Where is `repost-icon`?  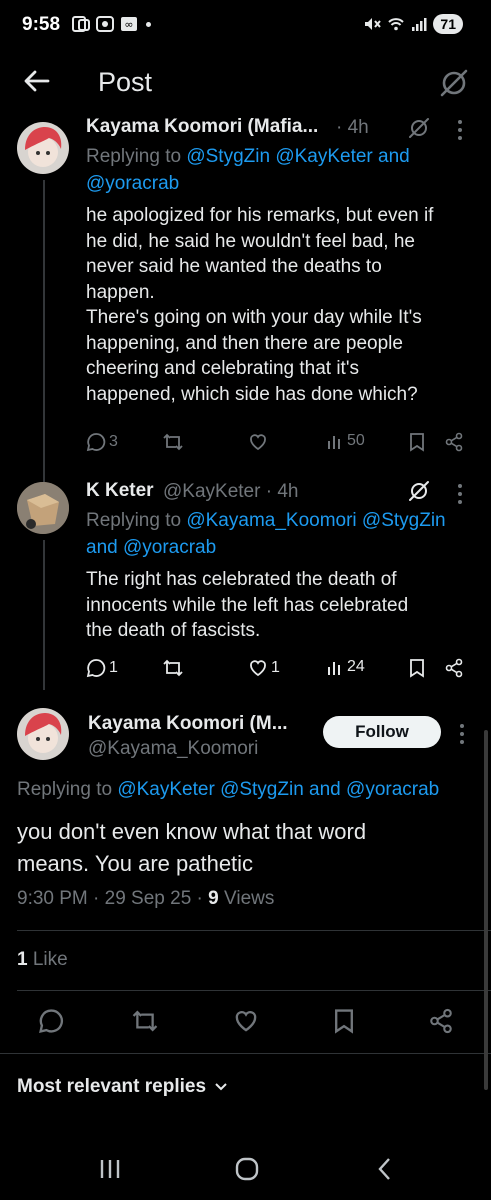 repost-icon is located at coordinates (173, 668).